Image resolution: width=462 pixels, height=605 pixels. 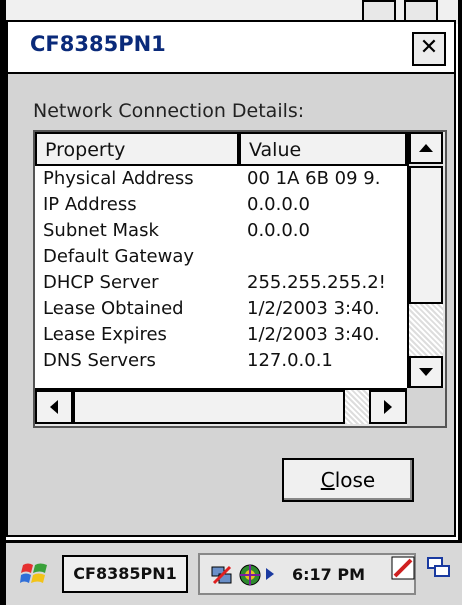 What do you see at coordinates (222, 575) in the screenshot?
I see `network-icon` at bounding box center [222, 575].